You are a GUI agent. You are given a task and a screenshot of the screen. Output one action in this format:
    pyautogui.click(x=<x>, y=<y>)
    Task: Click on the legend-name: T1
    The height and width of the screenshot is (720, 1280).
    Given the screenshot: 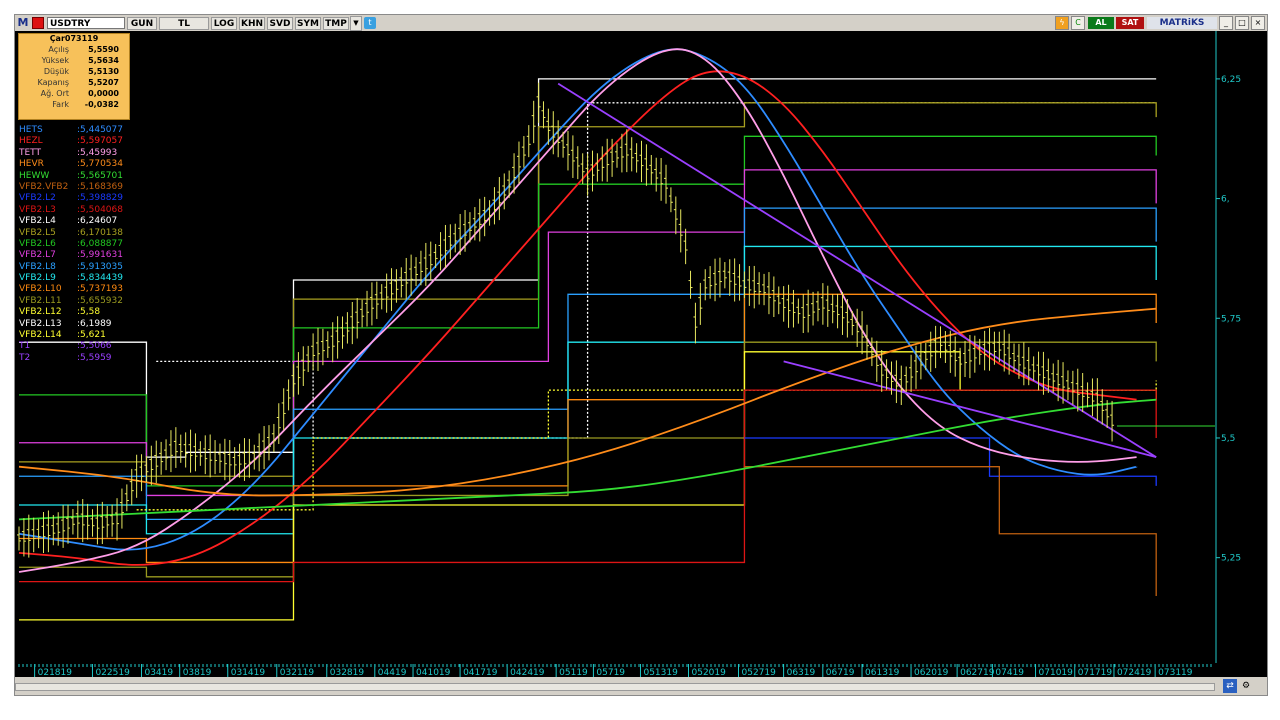 What is the action you would take?
    pyautogui.click(x=25, y=346)
    